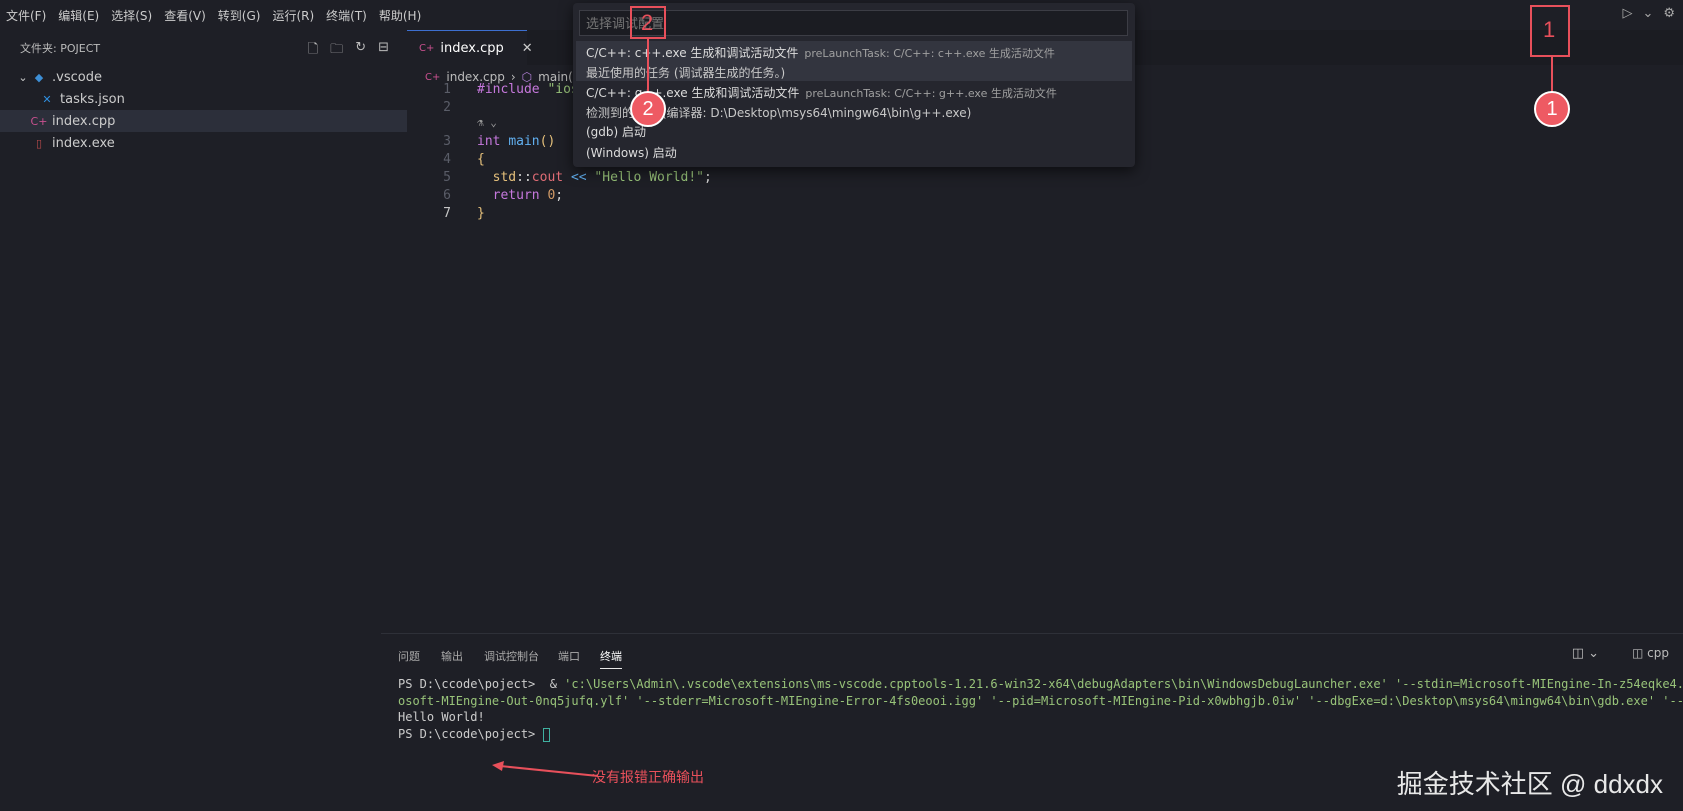  Describe the element at coordinates (481, 159) in the screenshot. I see `code-text: {` at that location.